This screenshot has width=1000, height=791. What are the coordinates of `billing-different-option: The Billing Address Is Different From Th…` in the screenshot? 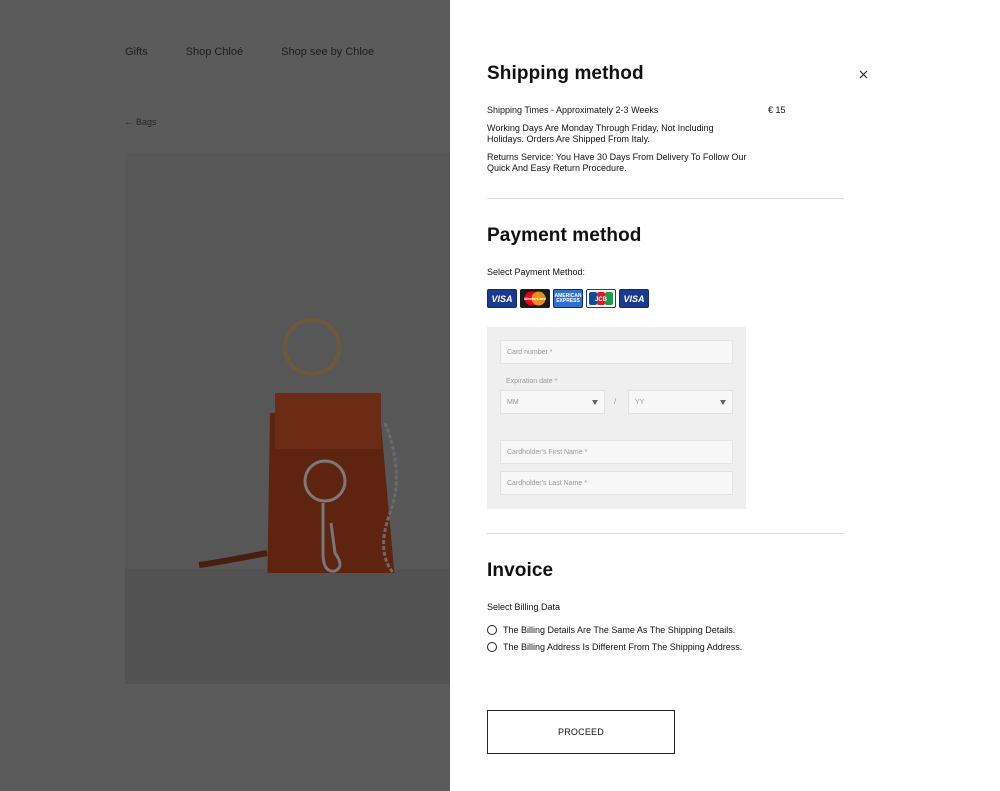 It's located at (614, 647).